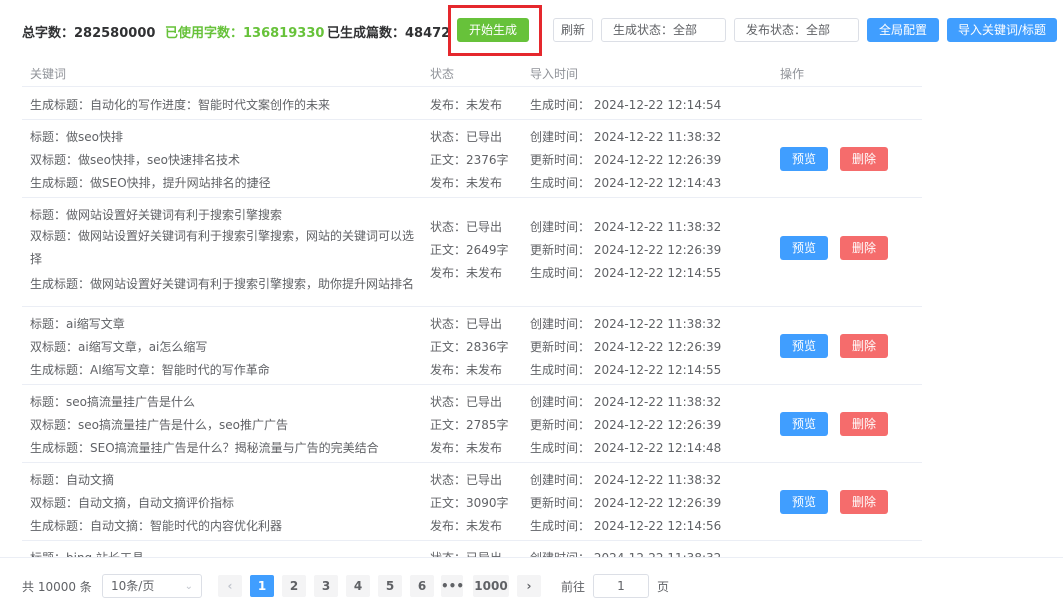 The width and height of the screenshot is (1063, 610). I want to click on keyword-line: 标题：ai缩写文章, so click(77, 324).